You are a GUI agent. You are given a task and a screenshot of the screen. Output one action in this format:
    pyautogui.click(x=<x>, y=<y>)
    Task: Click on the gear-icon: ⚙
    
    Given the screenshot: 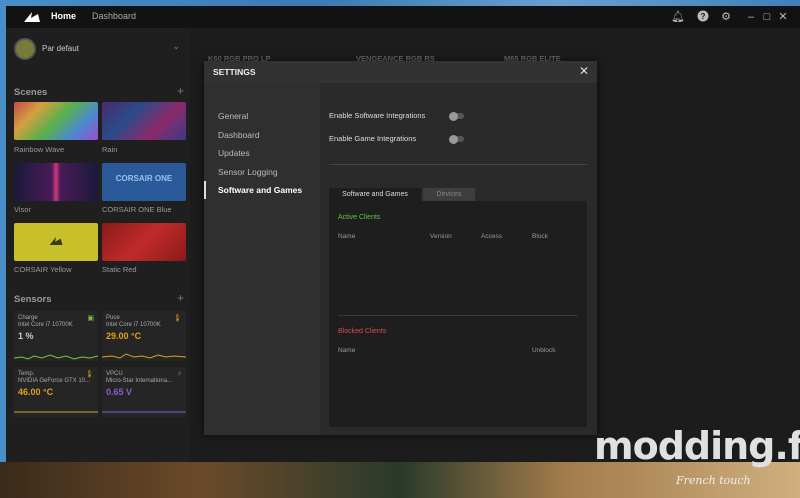 What is the action you would take?
    pyautogui.click(x=726, y=17)
    